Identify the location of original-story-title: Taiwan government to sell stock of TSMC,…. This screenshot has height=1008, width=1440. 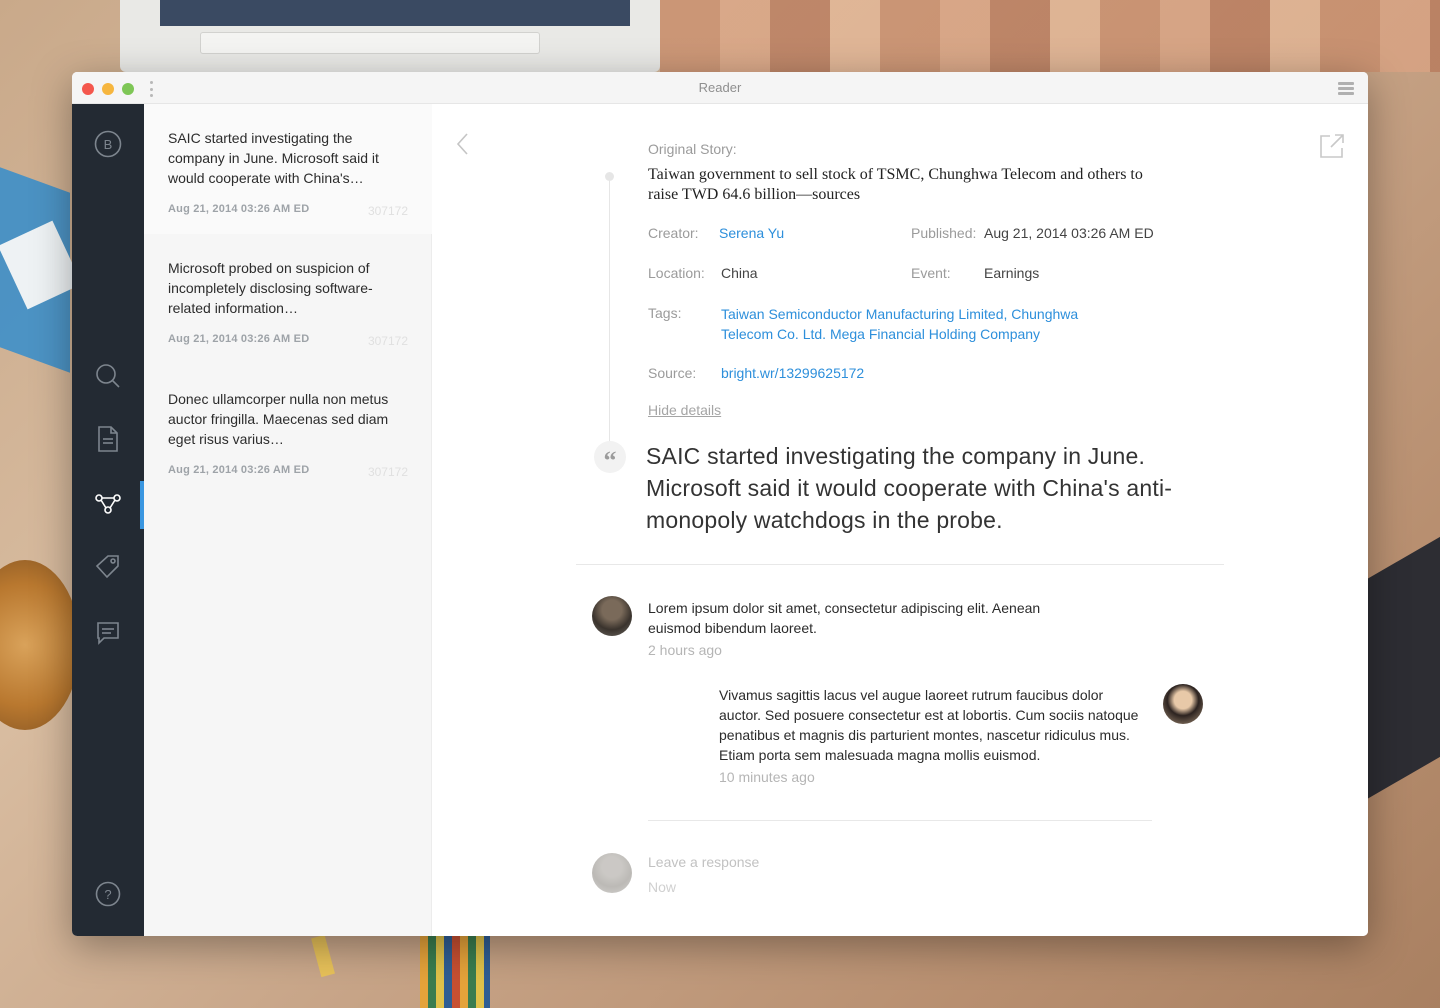
(898, 185).